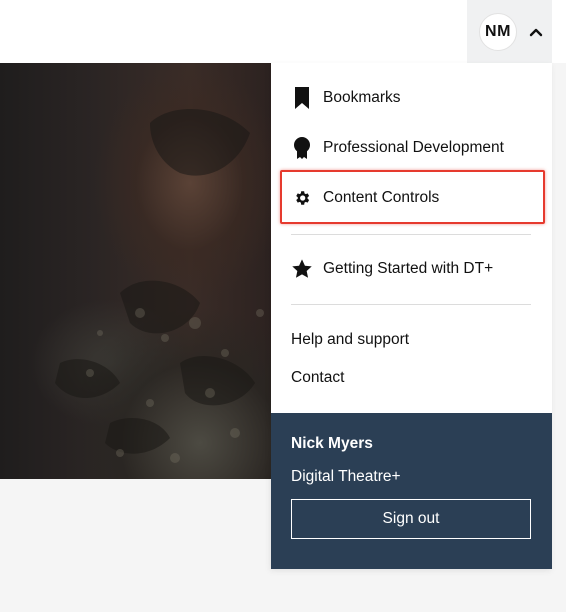  Describe the element at coordinates (302, 269) in the screenshot. I see `star-icon` at that location.